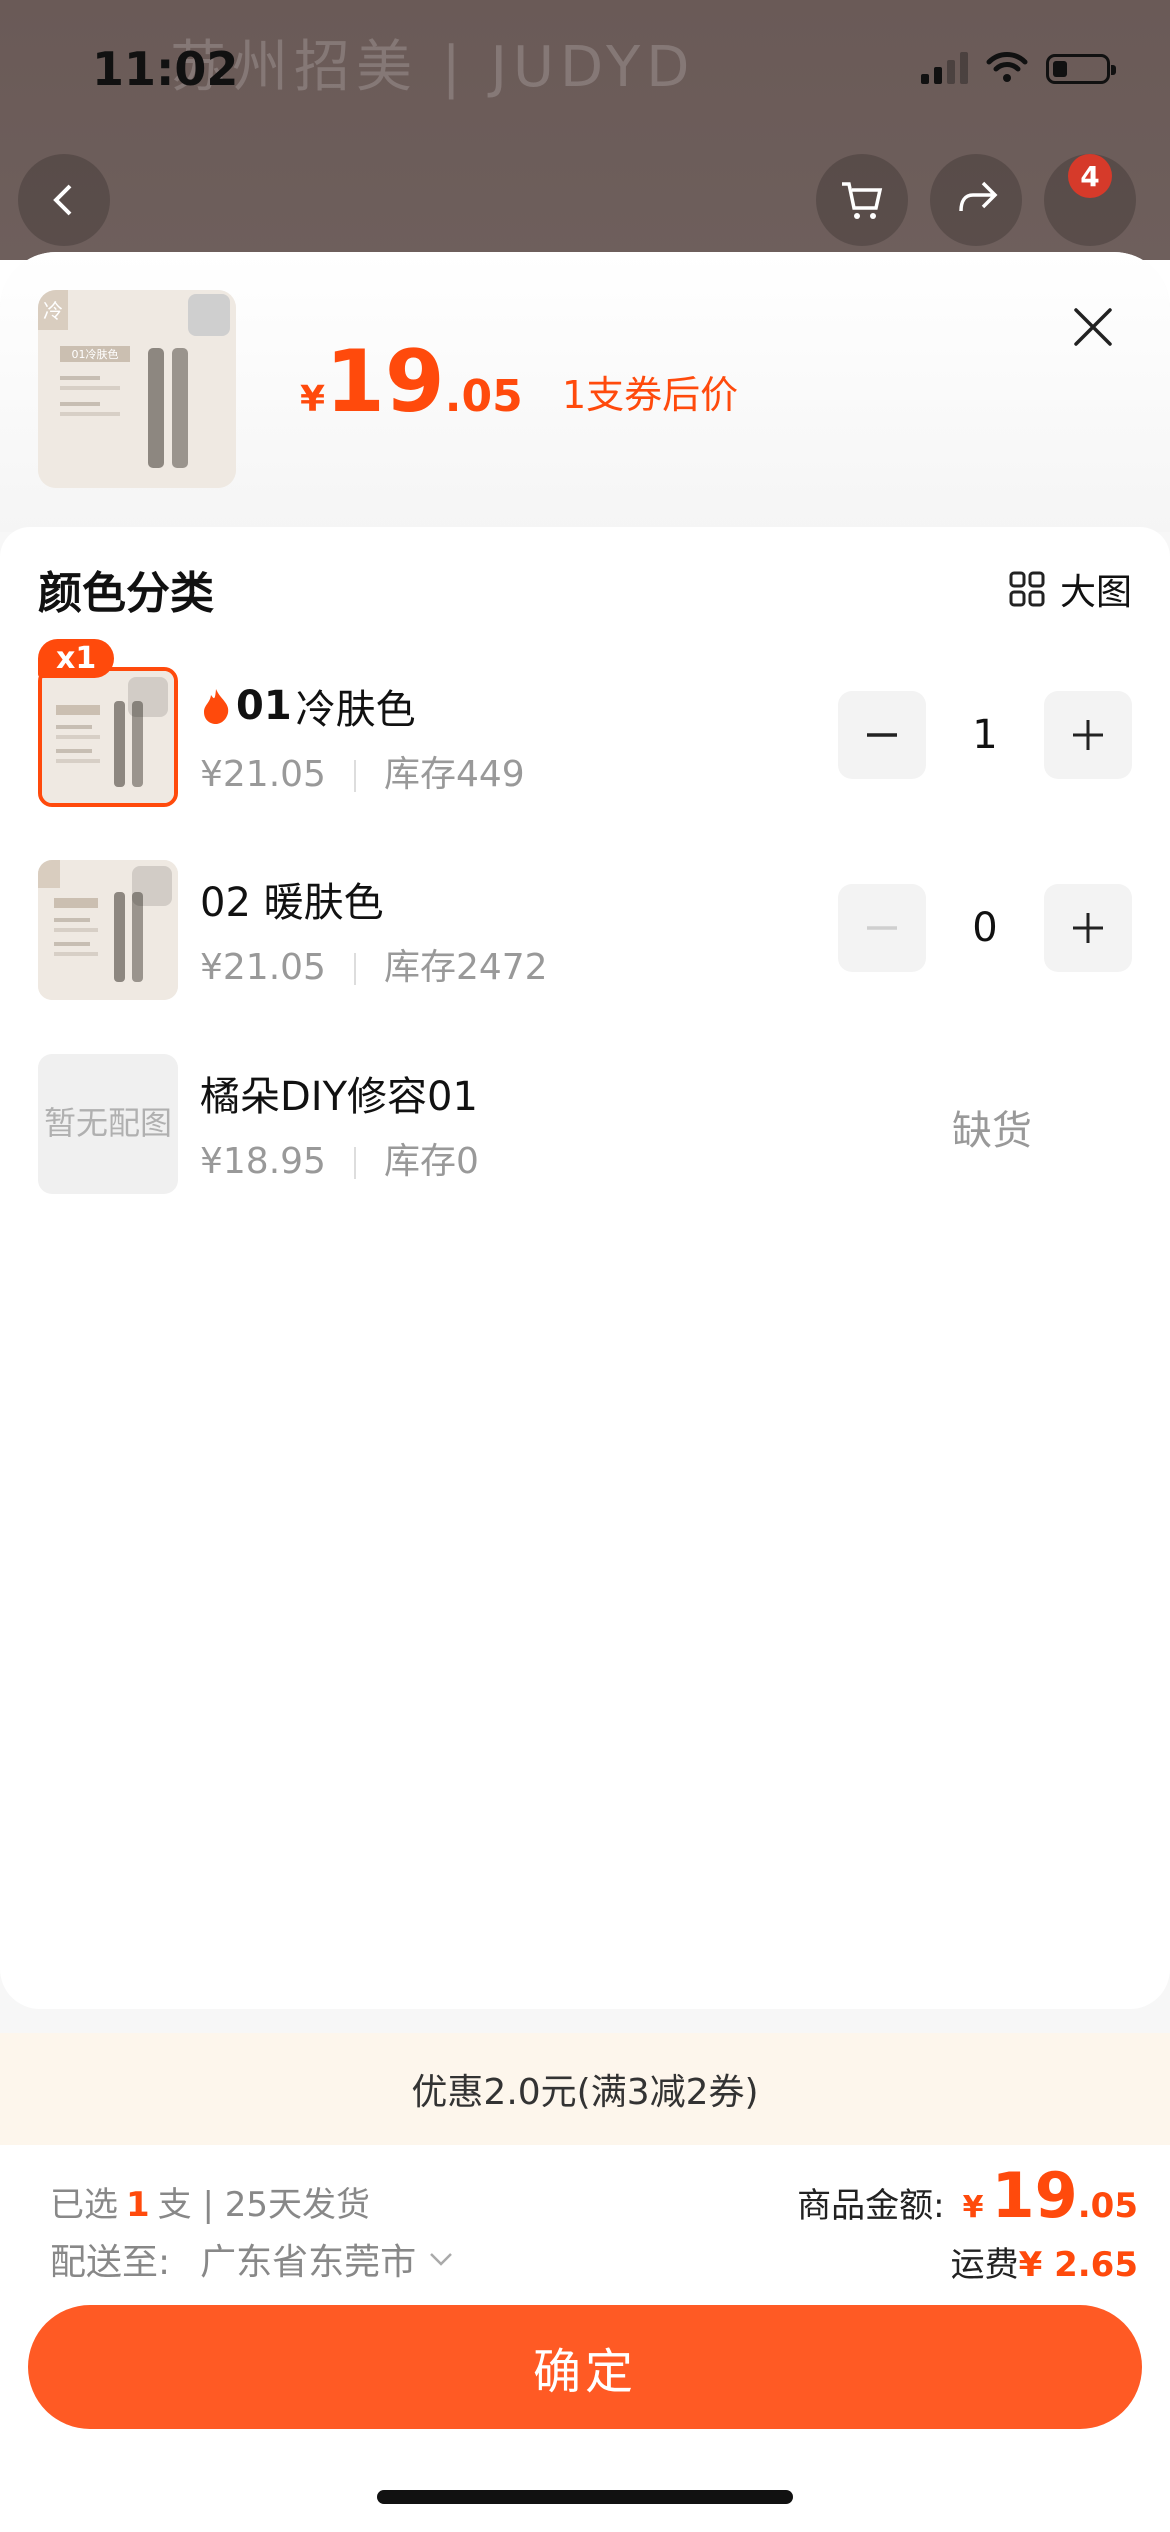  What do you see at coordinates (1027, 589) in the screenshot?
I see `grid-icon` at bounding box center [1027, 589].